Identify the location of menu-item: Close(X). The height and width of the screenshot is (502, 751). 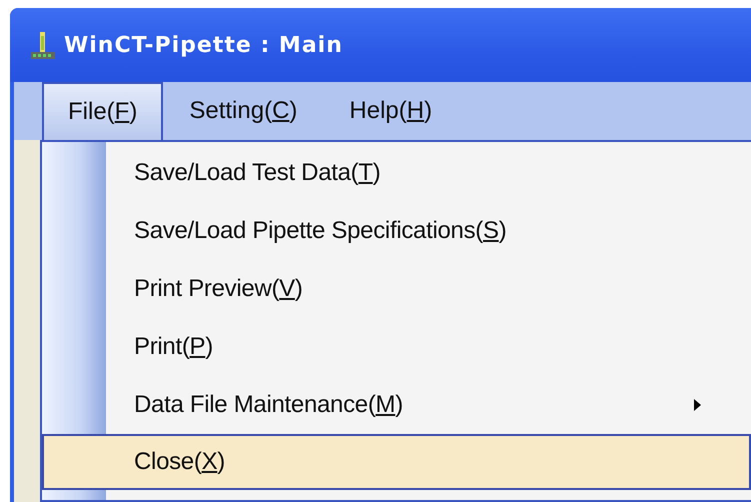
(396, 462).